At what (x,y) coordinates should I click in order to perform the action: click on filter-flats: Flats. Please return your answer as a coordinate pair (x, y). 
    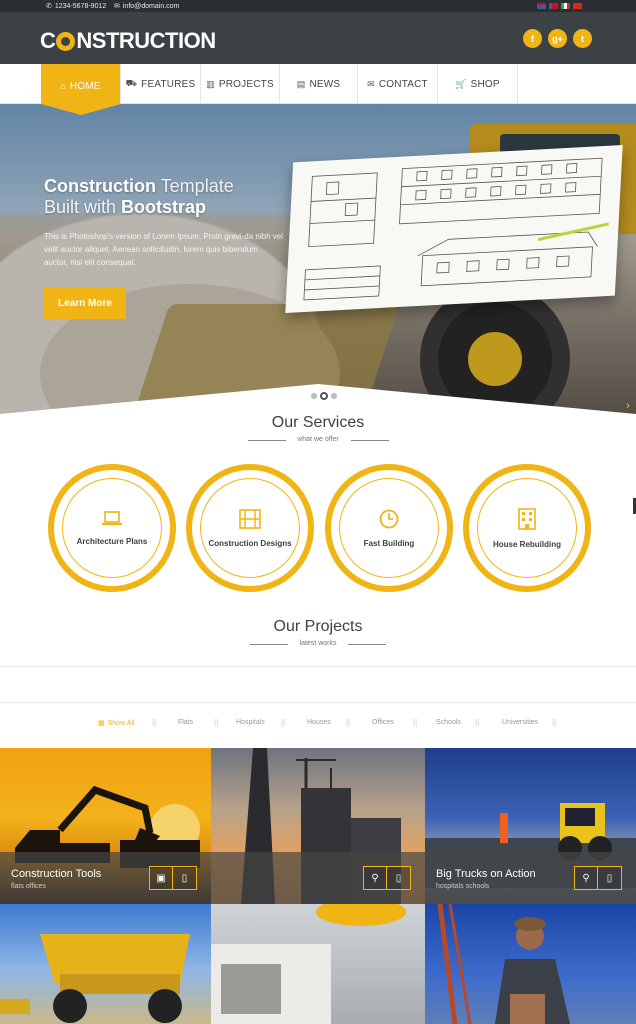
    Looking at the image, I should click on (185, 722).